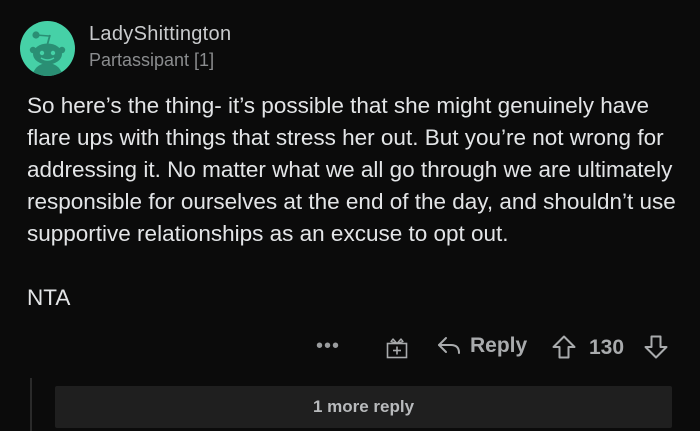  I want to click on comment-action-bar: ••• Reply 130, so click(350, 348).